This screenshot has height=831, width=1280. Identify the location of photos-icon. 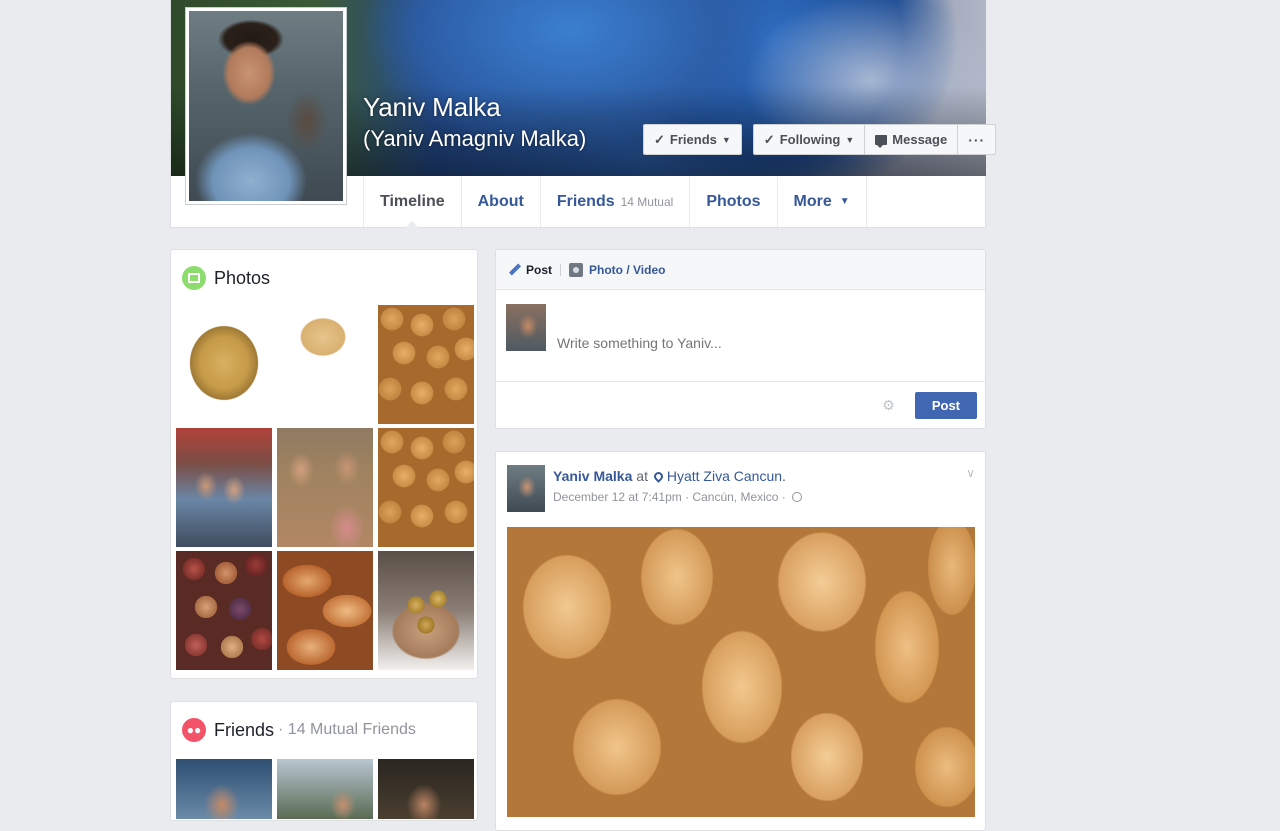
(194, 278).